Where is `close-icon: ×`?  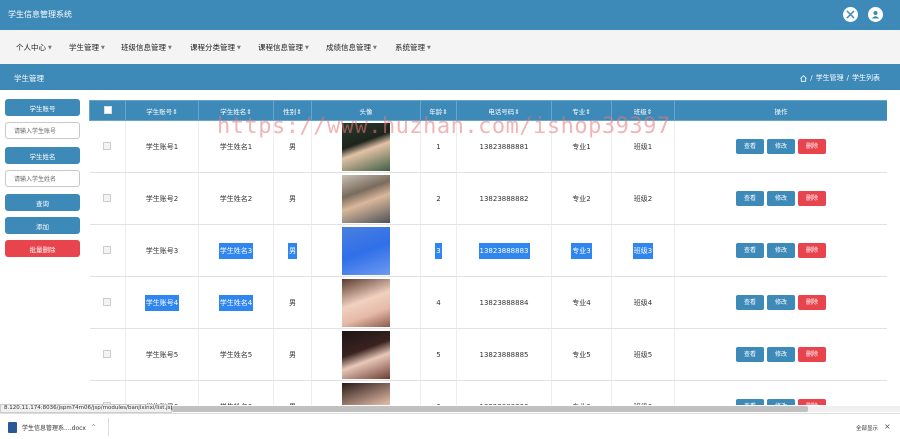 close-icon: × is located at coordinates (887, 426).